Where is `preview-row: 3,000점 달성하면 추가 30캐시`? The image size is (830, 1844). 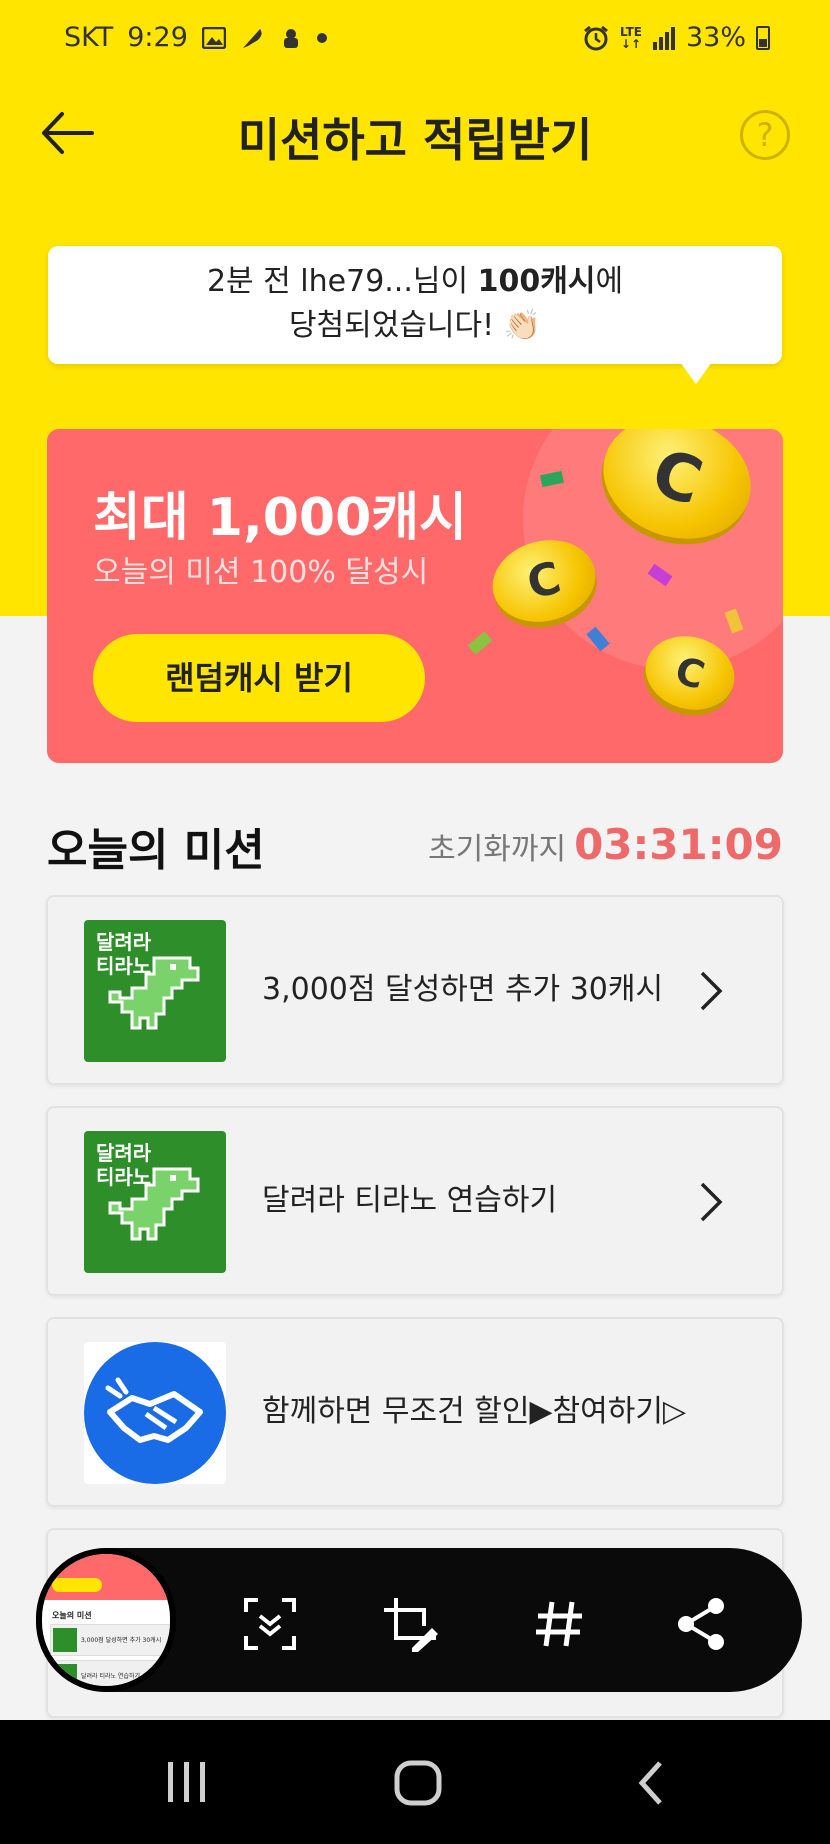
preview-row: 3,000점 달성하면 추가 30캐시 is located at coordinates (110, 1640).